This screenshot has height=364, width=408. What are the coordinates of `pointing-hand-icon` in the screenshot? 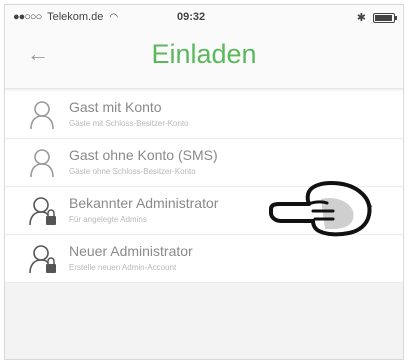 It's located at (320, 209).